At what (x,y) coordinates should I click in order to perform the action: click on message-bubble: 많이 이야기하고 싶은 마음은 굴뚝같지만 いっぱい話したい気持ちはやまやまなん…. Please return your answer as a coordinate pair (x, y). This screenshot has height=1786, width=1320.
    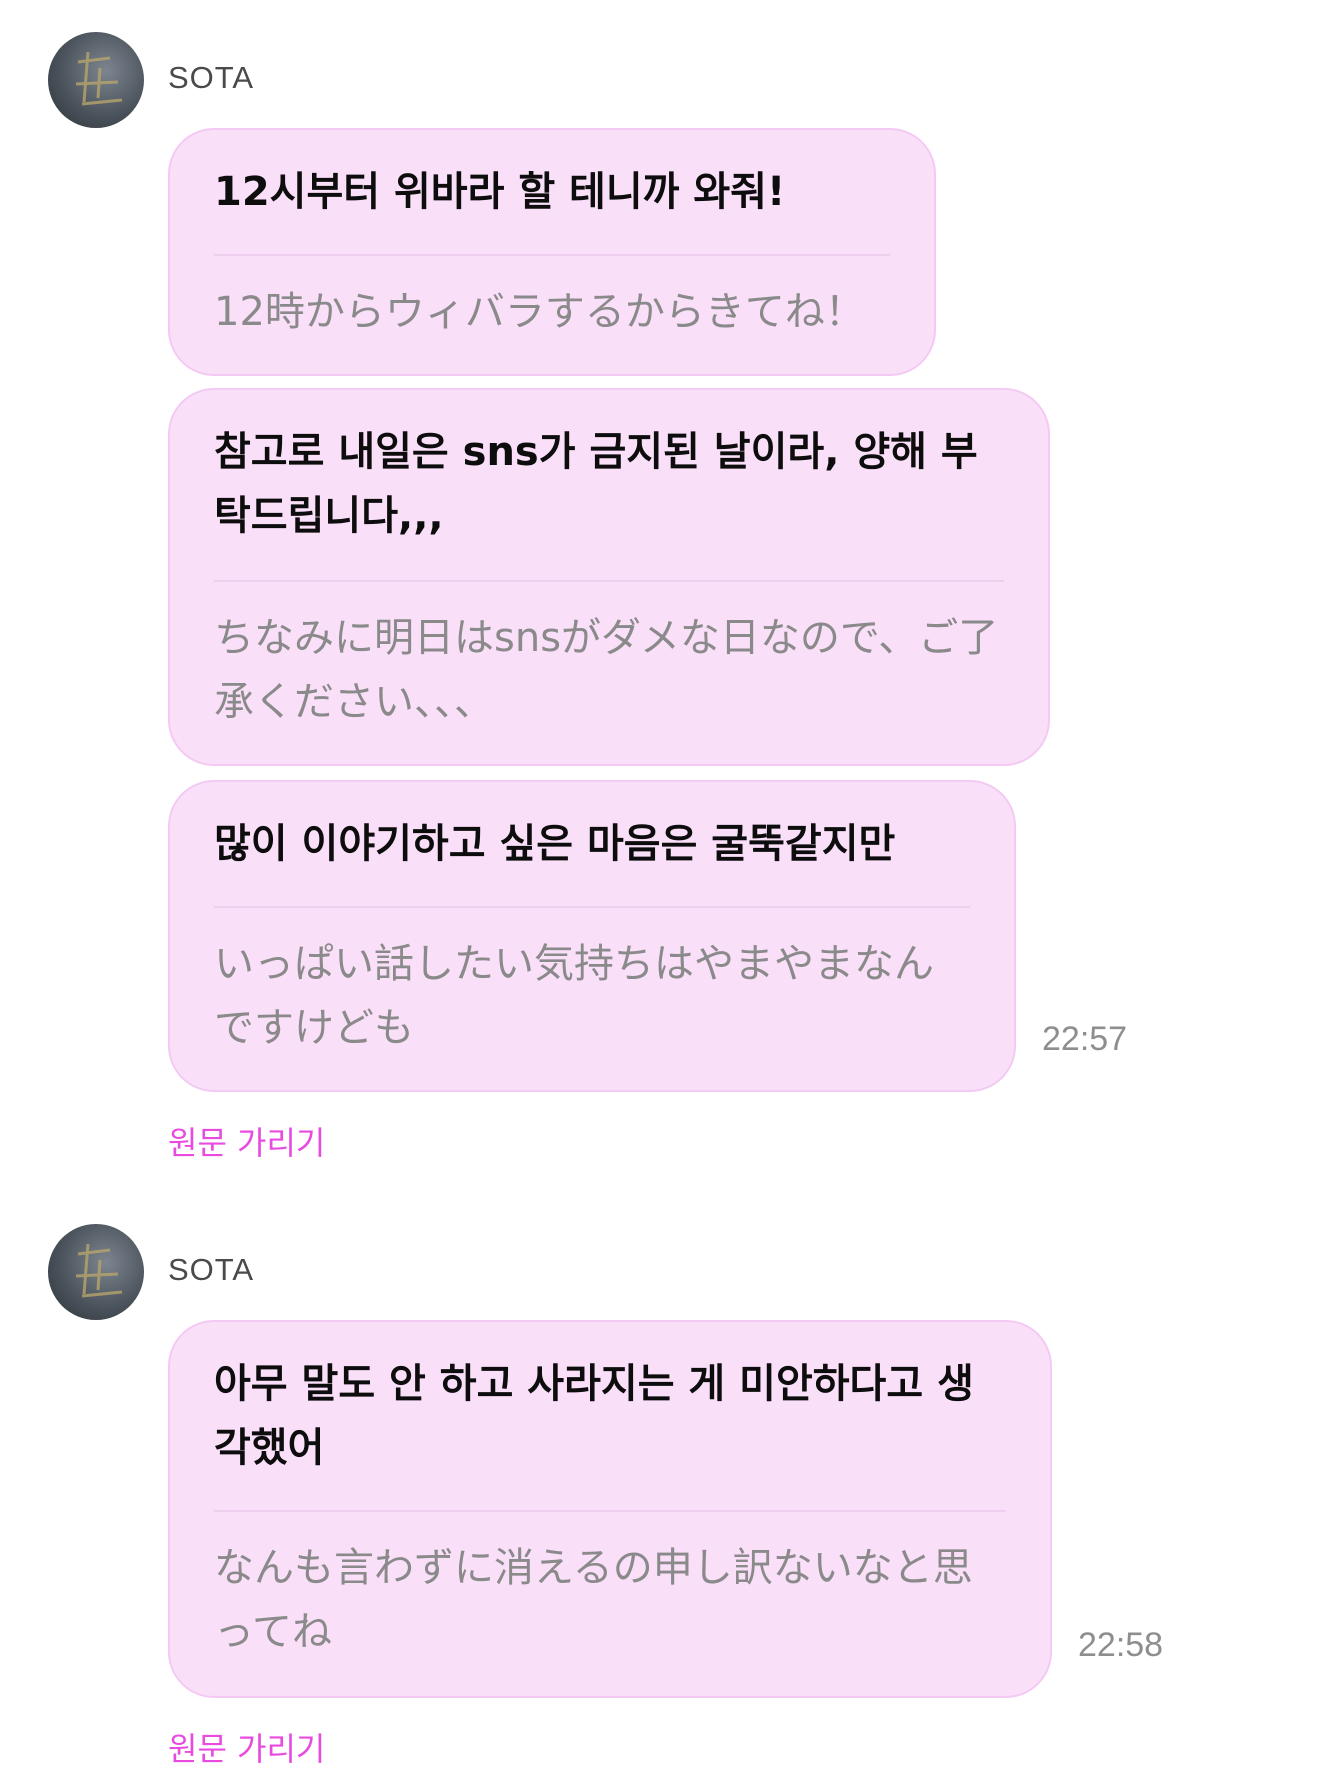
    Looking at the image, I should click on (592, 936).